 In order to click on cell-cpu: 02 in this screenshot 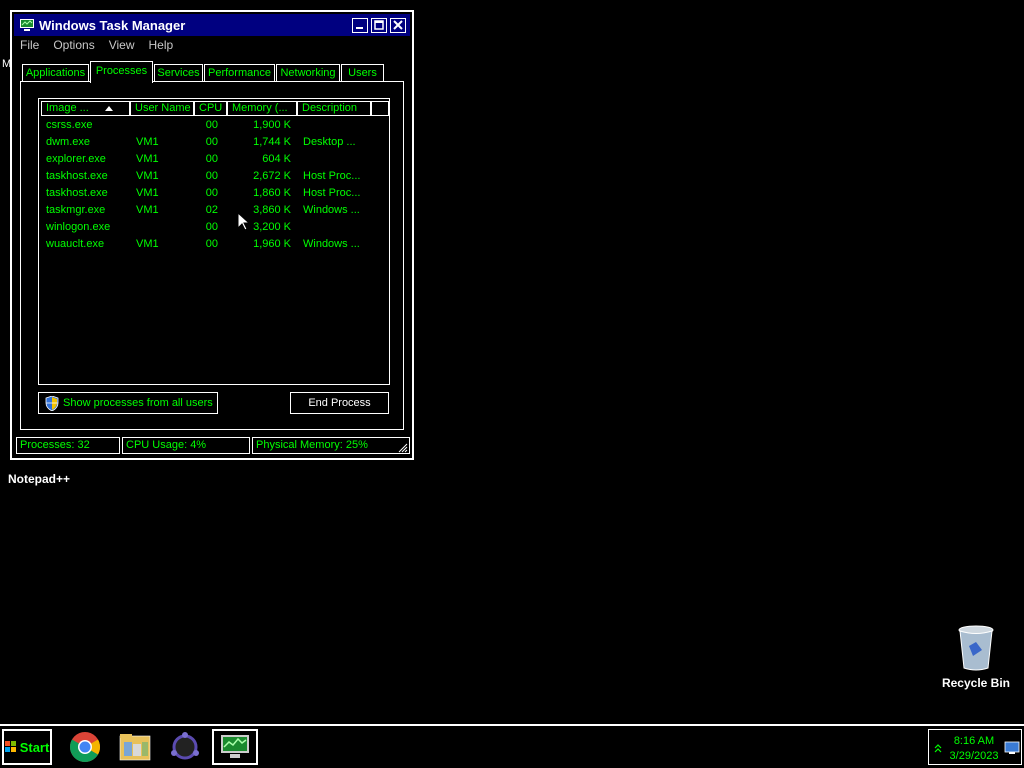, I will do `click(211, 210)`.